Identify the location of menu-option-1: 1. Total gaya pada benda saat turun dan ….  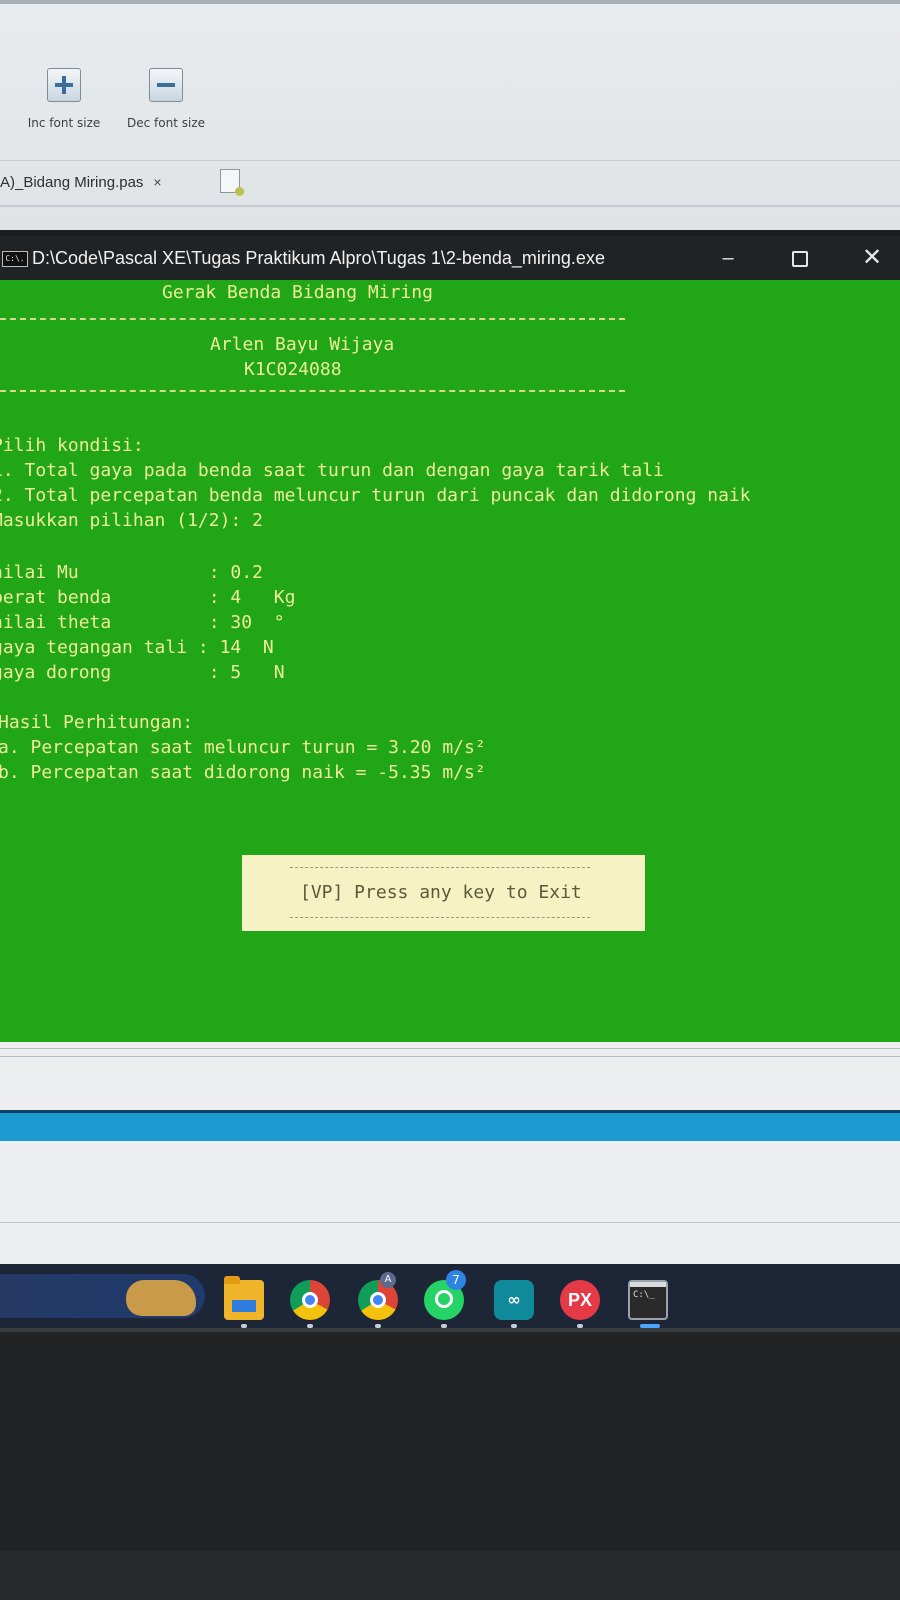
(332, 470).